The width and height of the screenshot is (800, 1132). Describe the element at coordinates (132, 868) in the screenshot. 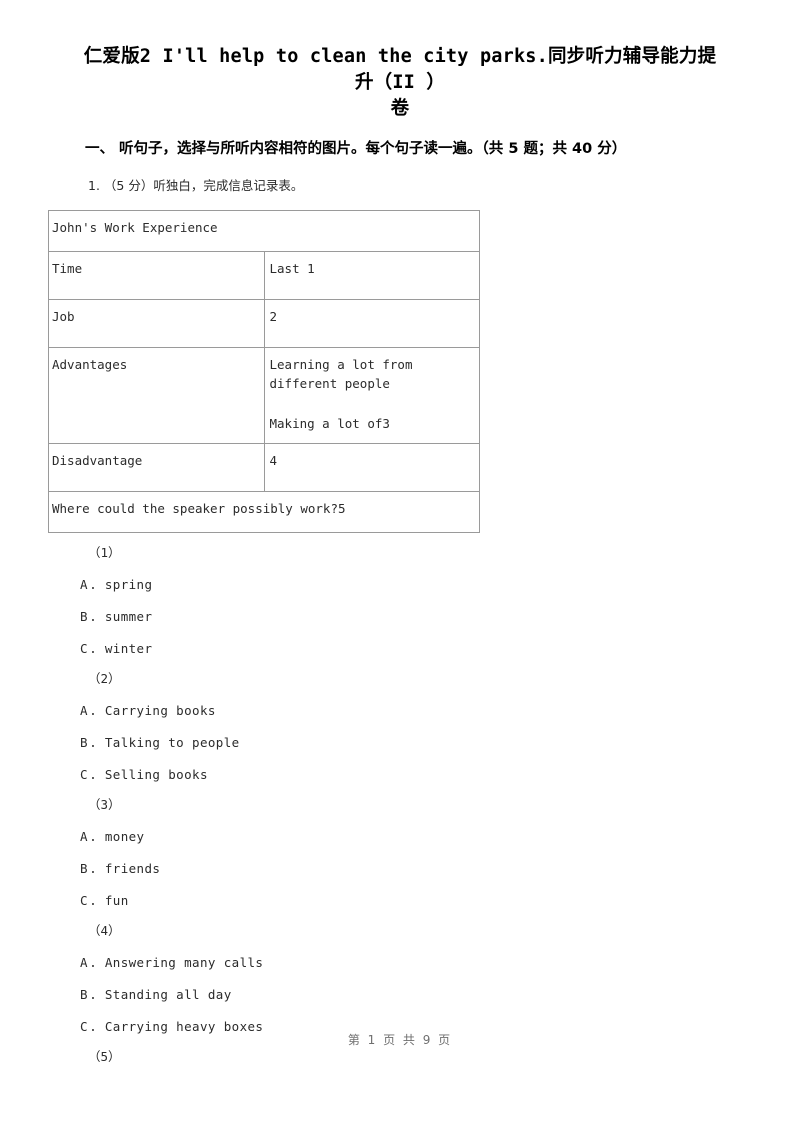

I see `option-text: friends` at that location.